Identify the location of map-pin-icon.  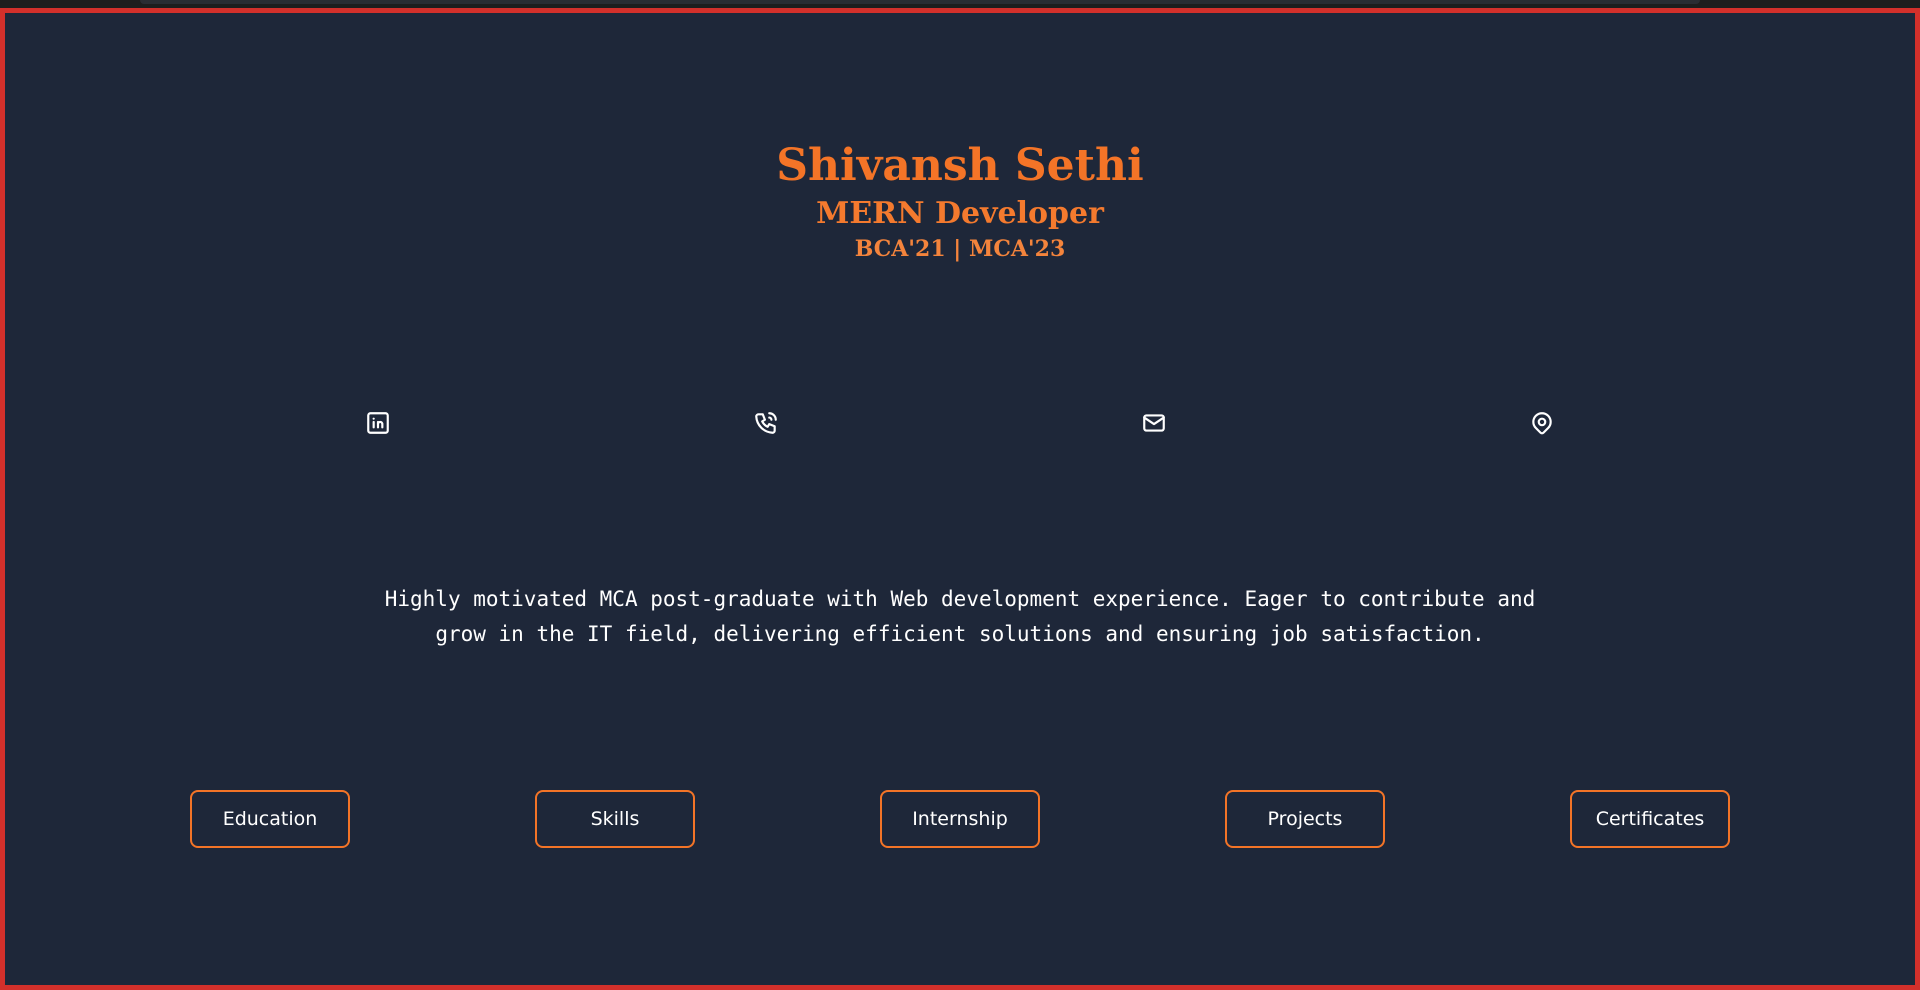
(1542, 423).